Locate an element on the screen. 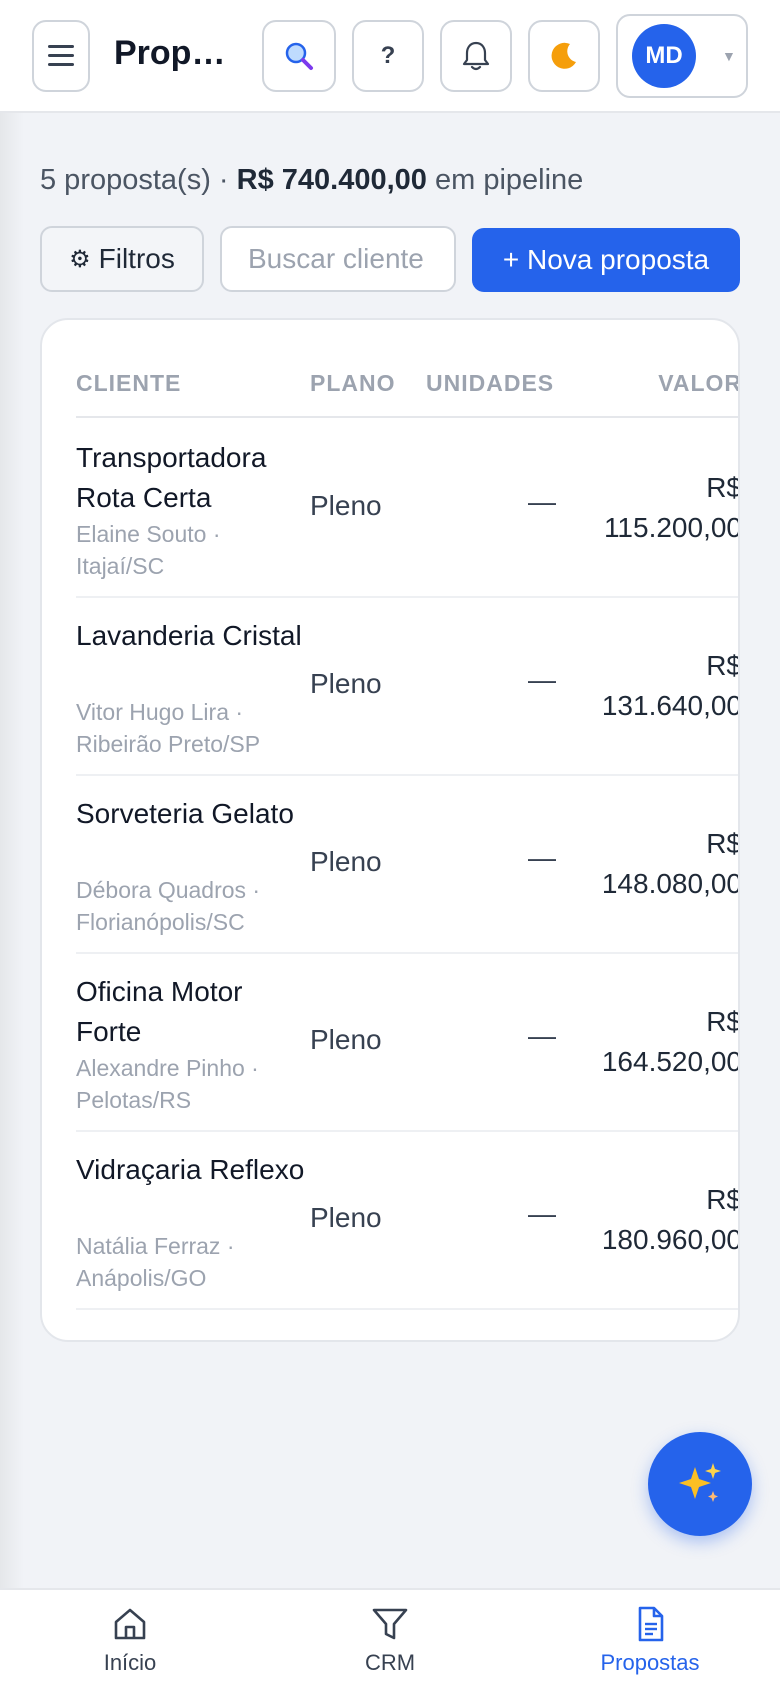  client-name: Sorveteria Gelato is located at coordinates (185, 813).